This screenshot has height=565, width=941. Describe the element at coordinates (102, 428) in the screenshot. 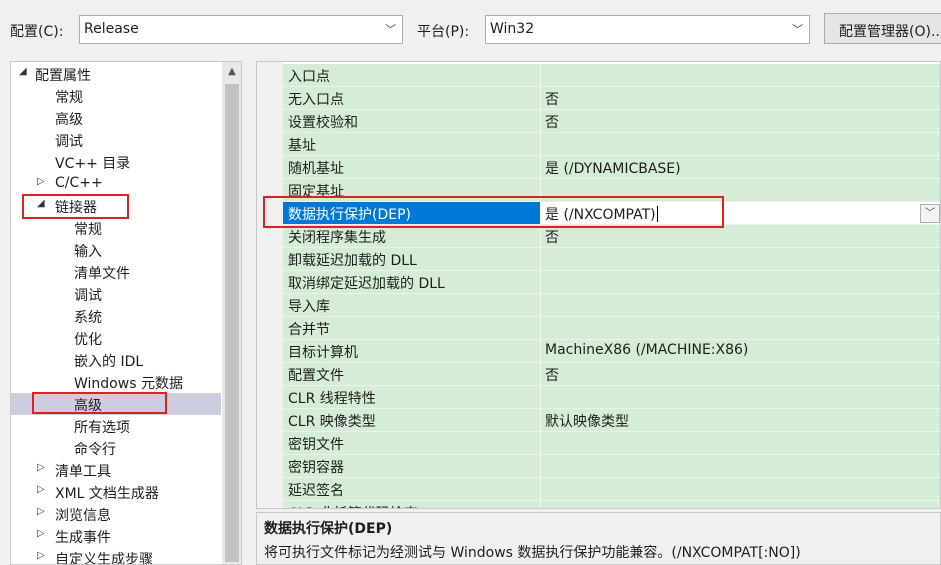

I see `tree-item-label: 所有选项` at that location.